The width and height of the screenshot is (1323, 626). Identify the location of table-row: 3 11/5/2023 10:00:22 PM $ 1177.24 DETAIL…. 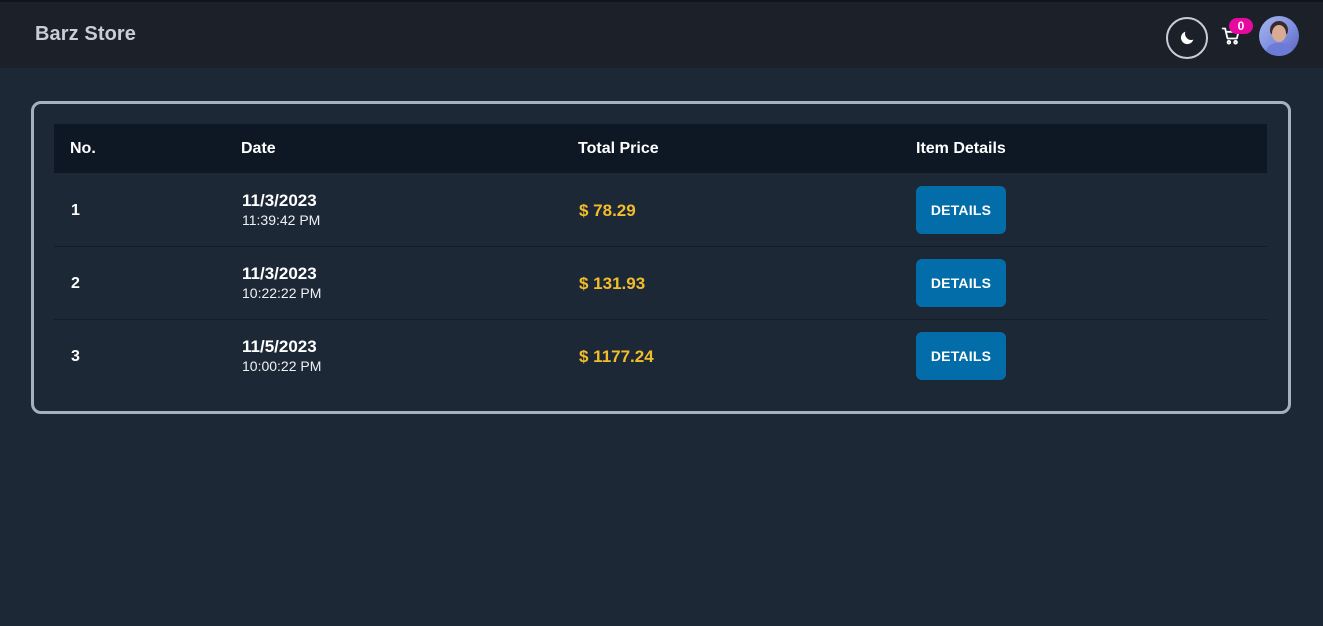
(660, 356).